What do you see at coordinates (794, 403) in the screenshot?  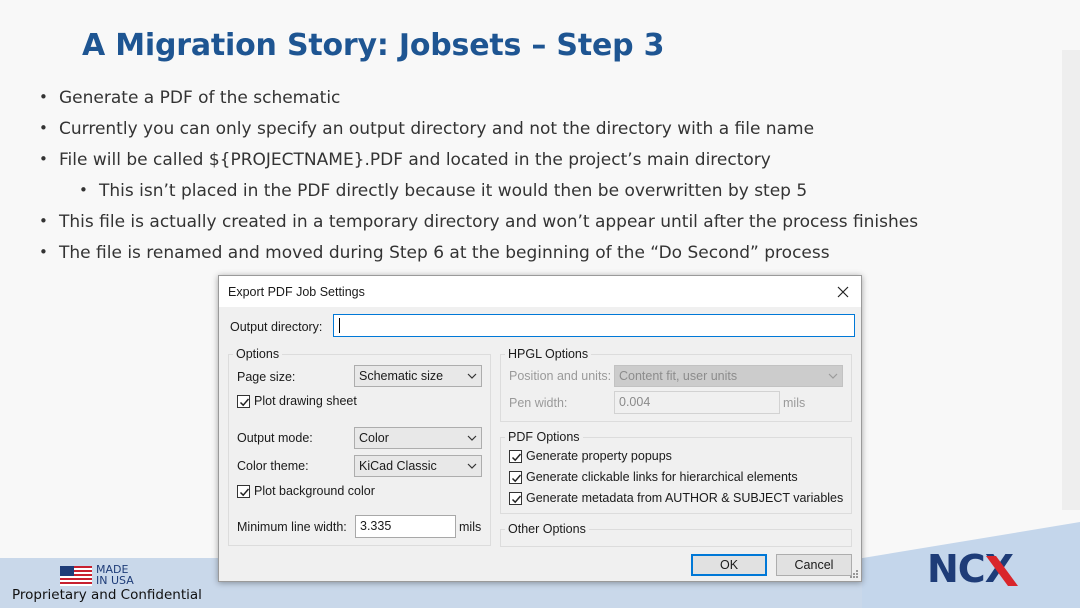 I see `pen-width-unit: mils` at bounding box center [794, 403].